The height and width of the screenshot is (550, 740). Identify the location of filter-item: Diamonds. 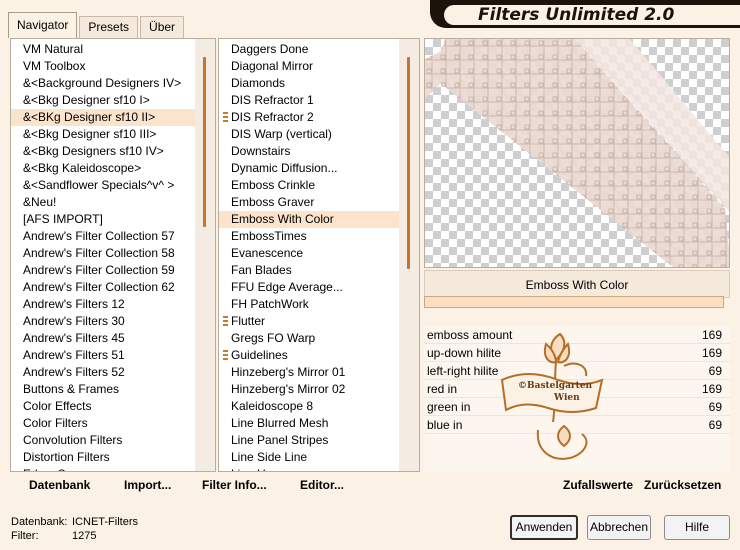
(309, 83).